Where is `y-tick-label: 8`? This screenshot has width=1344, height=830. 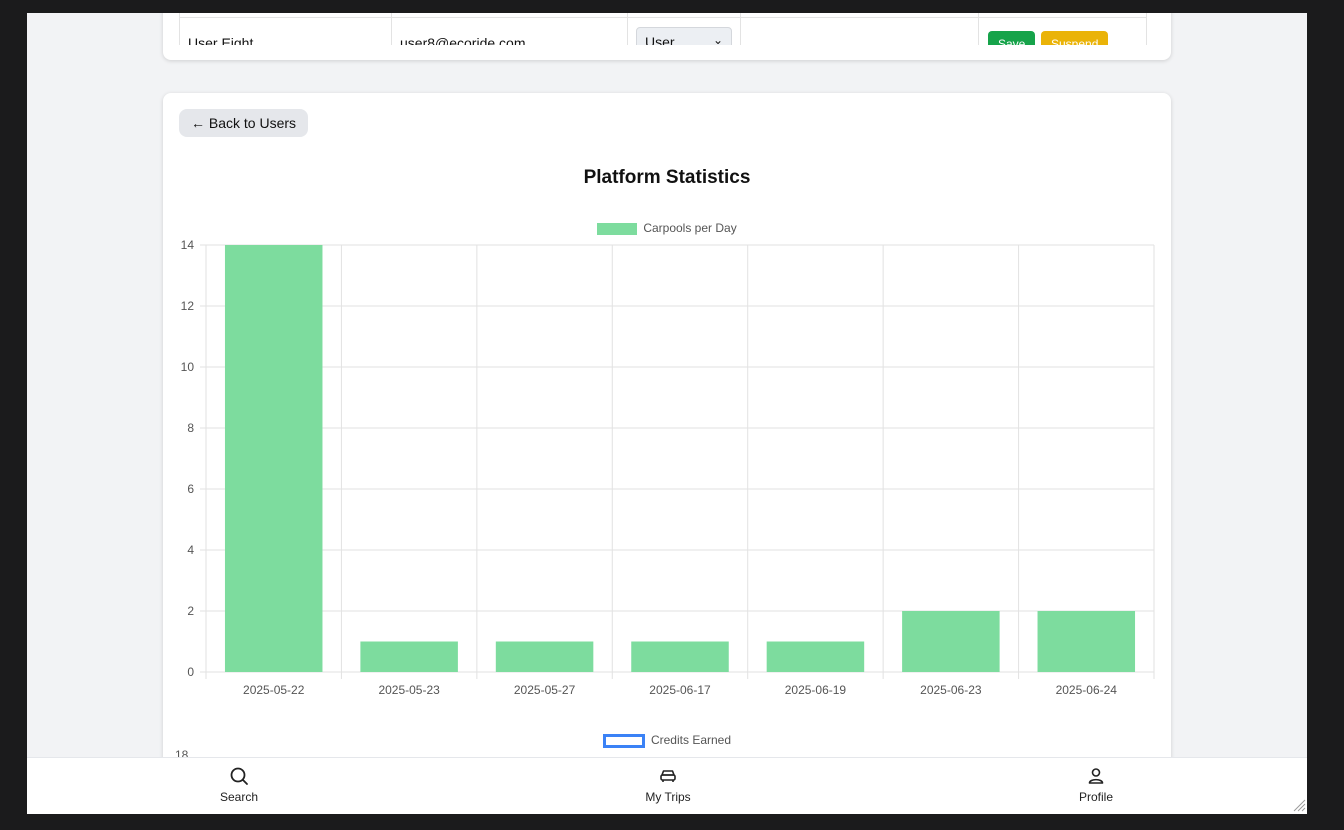
y-tick-label: 8 is located at coordinates (190, 428).